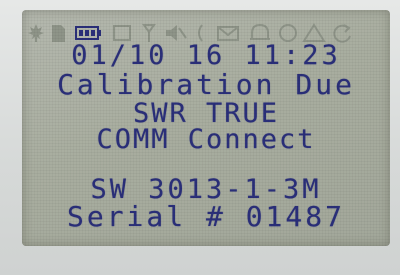 This screenshot has height=275, width=400. Describe the element at coordinates (206, 84) in the screenshot. I see `calibration-message: Calibration Due` at that location.